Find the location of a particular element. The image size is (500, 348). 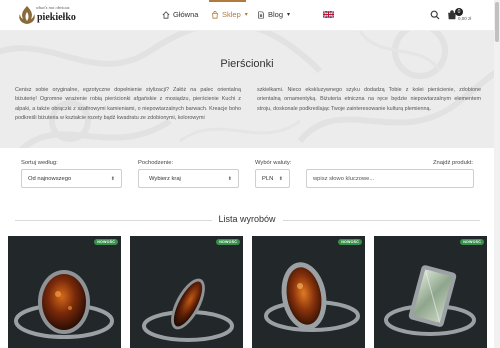

origin-select: Wybierz kraj ⬍ is located at coordinates (188, 178).